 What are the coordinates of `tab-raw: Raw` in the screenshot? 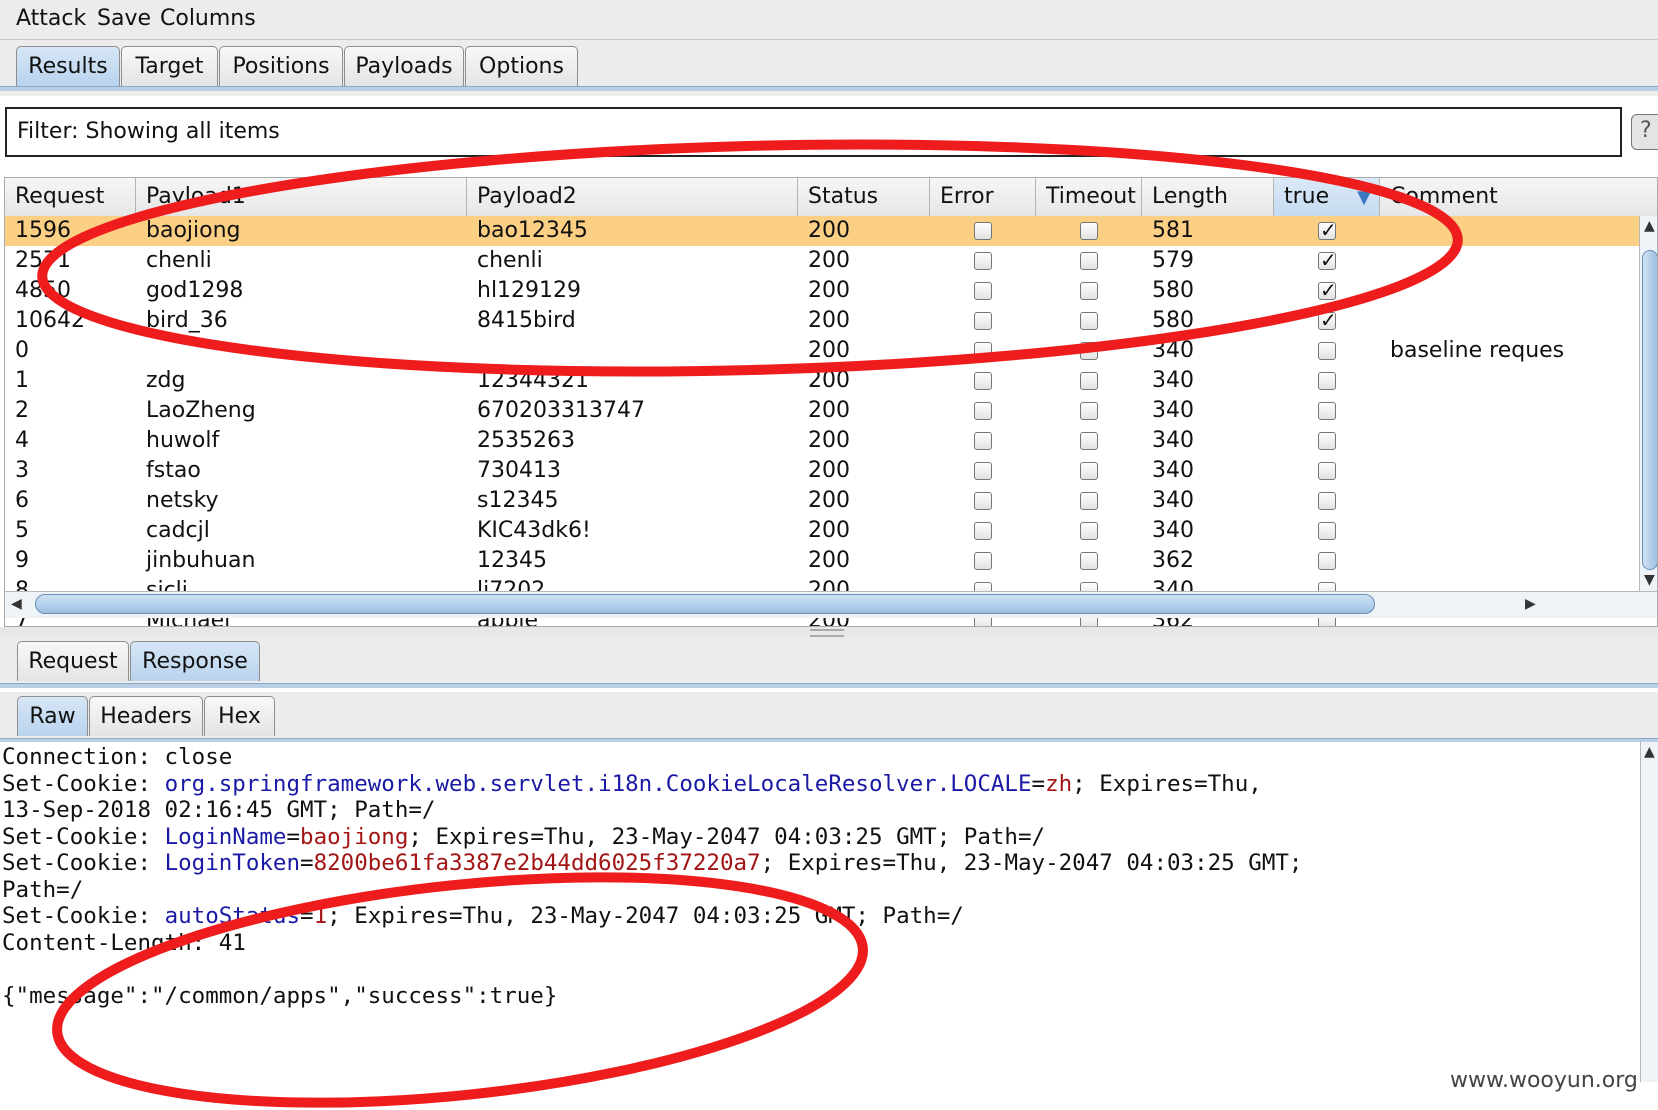 It's located at (52, 716).